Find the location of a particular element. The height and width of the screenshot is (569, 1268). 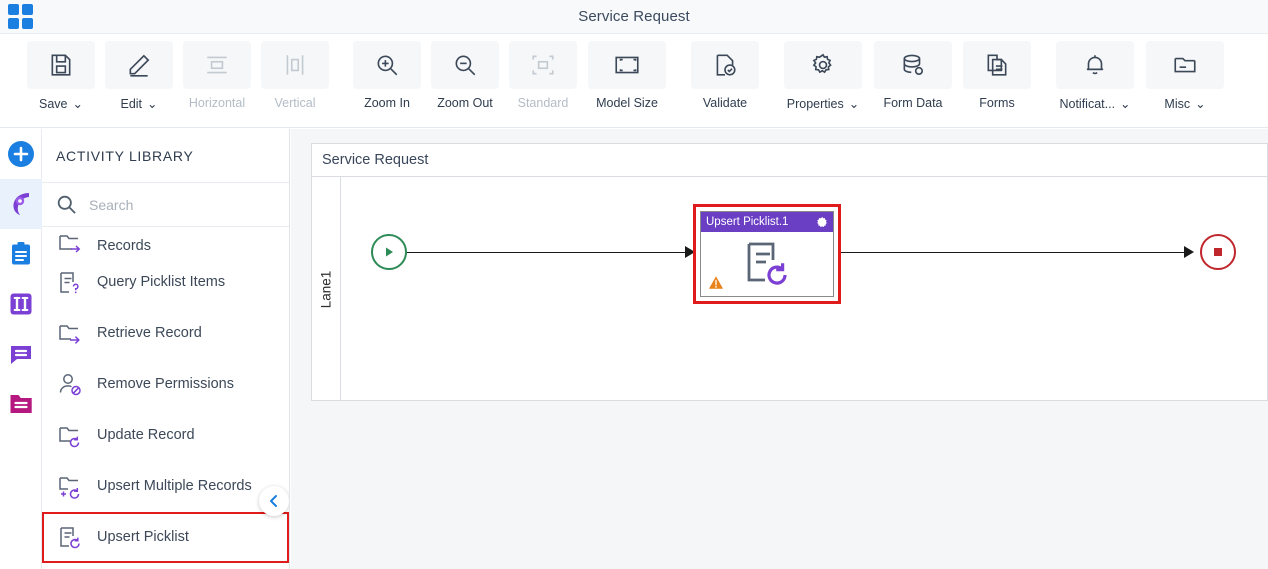

page-title: Service Request is located at coordinates (634, 16).